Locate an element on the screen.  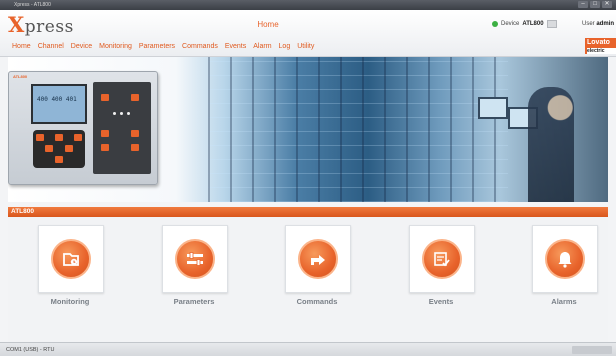
page-title: Home is located at coordinates (268, 24).